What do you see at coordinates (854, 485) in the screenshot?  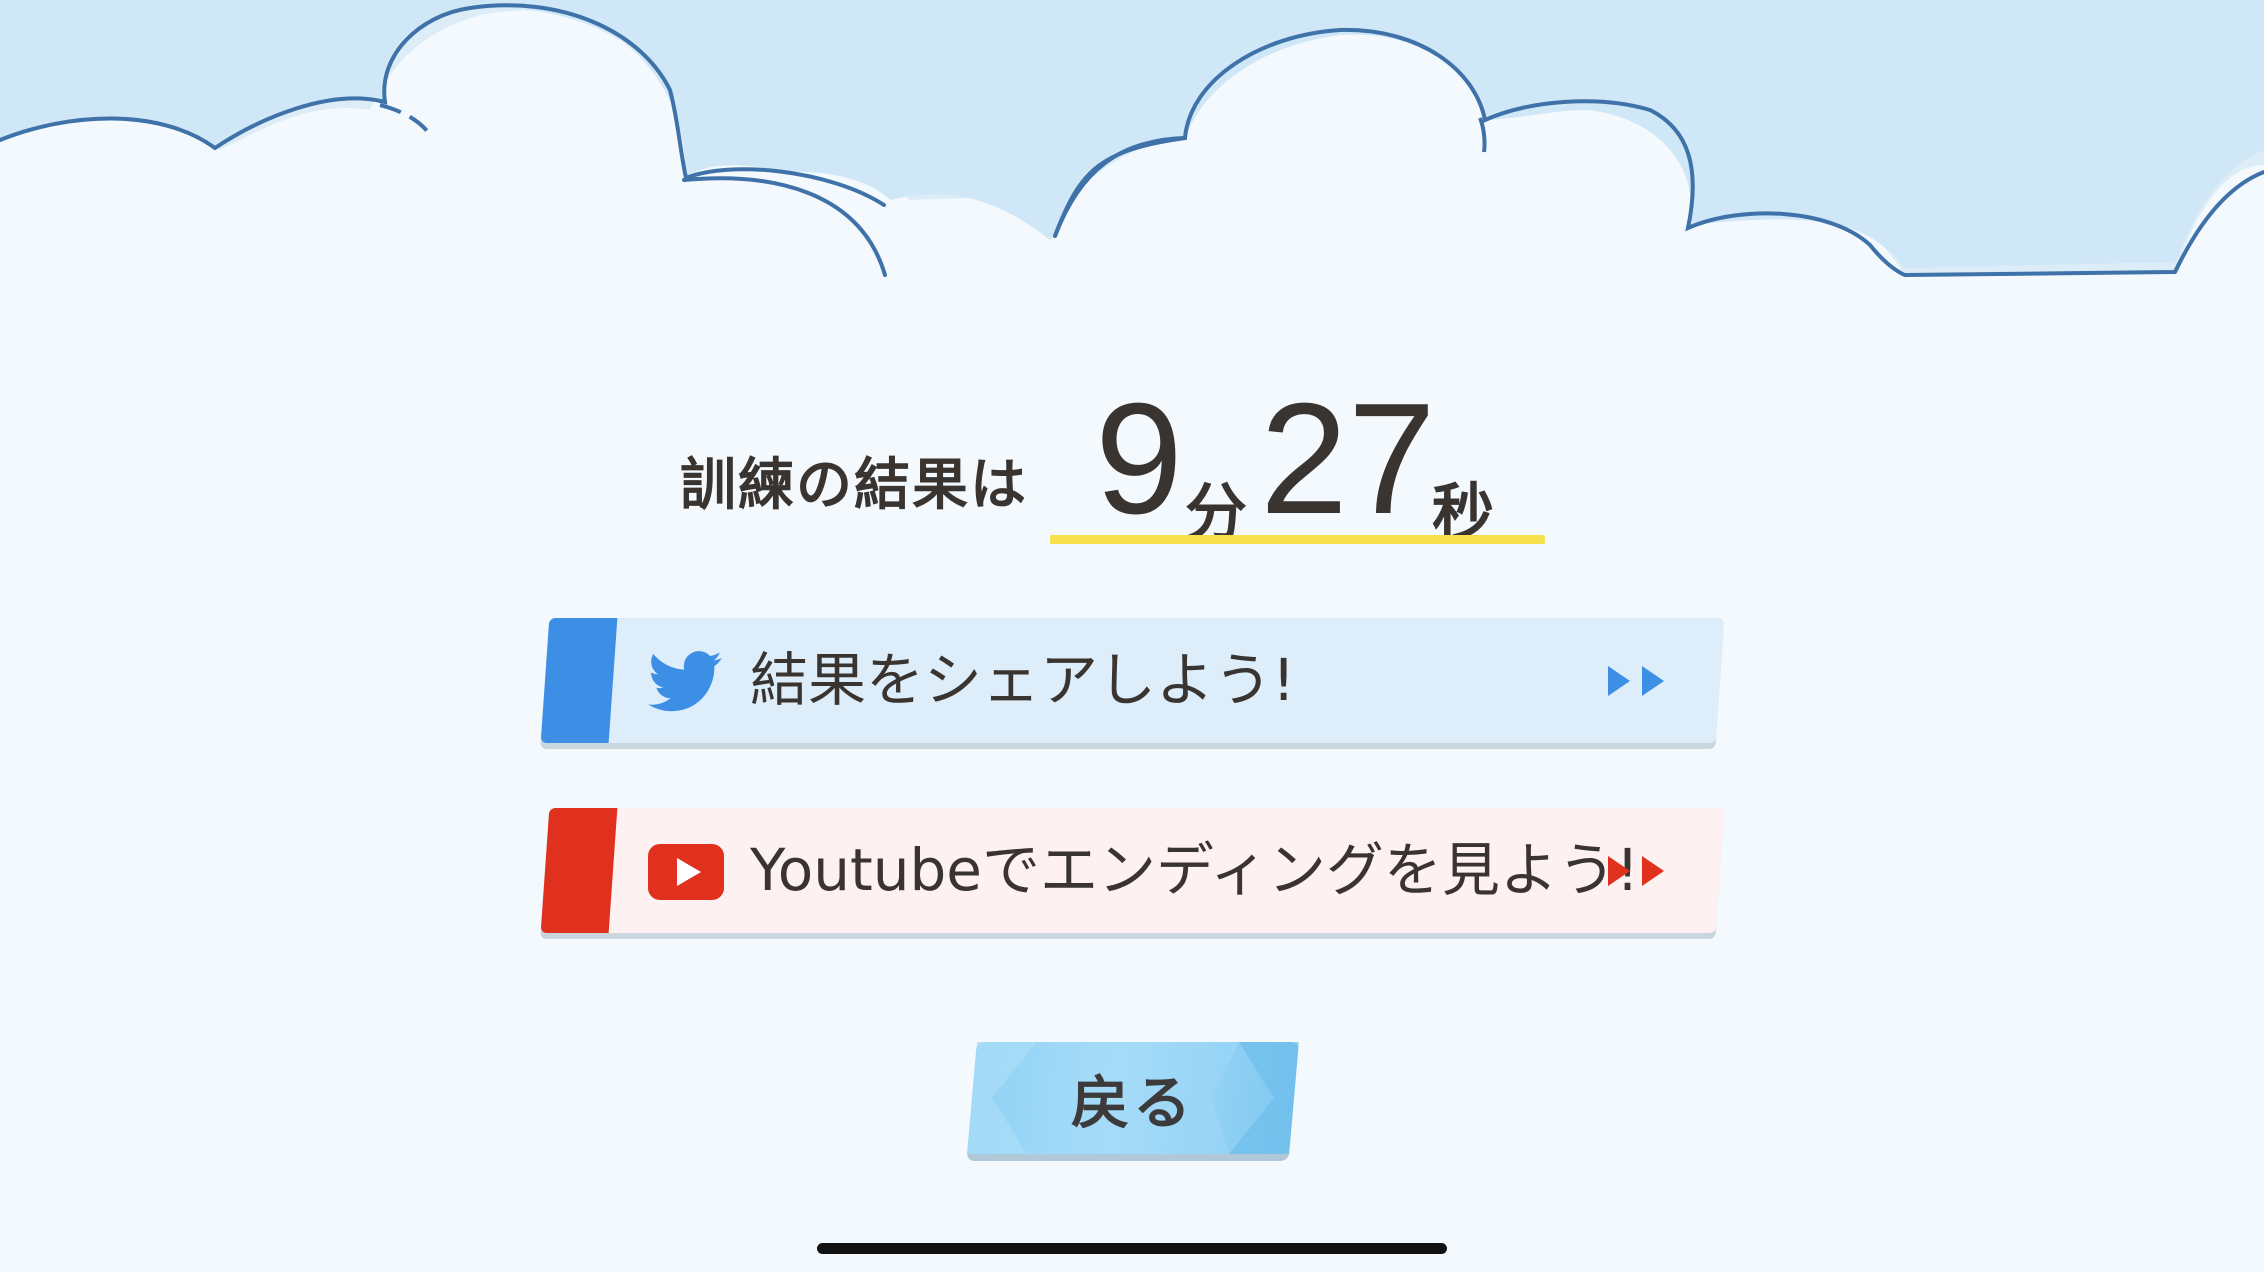 I see `result-label: 訓練の結果は` at bounding box center [854, 485].